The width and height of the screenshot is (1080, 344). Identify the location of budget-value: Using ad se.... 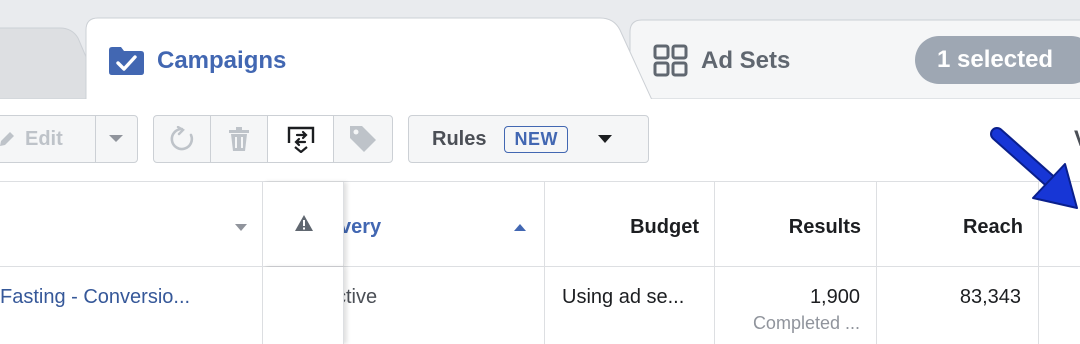
(623, 297).